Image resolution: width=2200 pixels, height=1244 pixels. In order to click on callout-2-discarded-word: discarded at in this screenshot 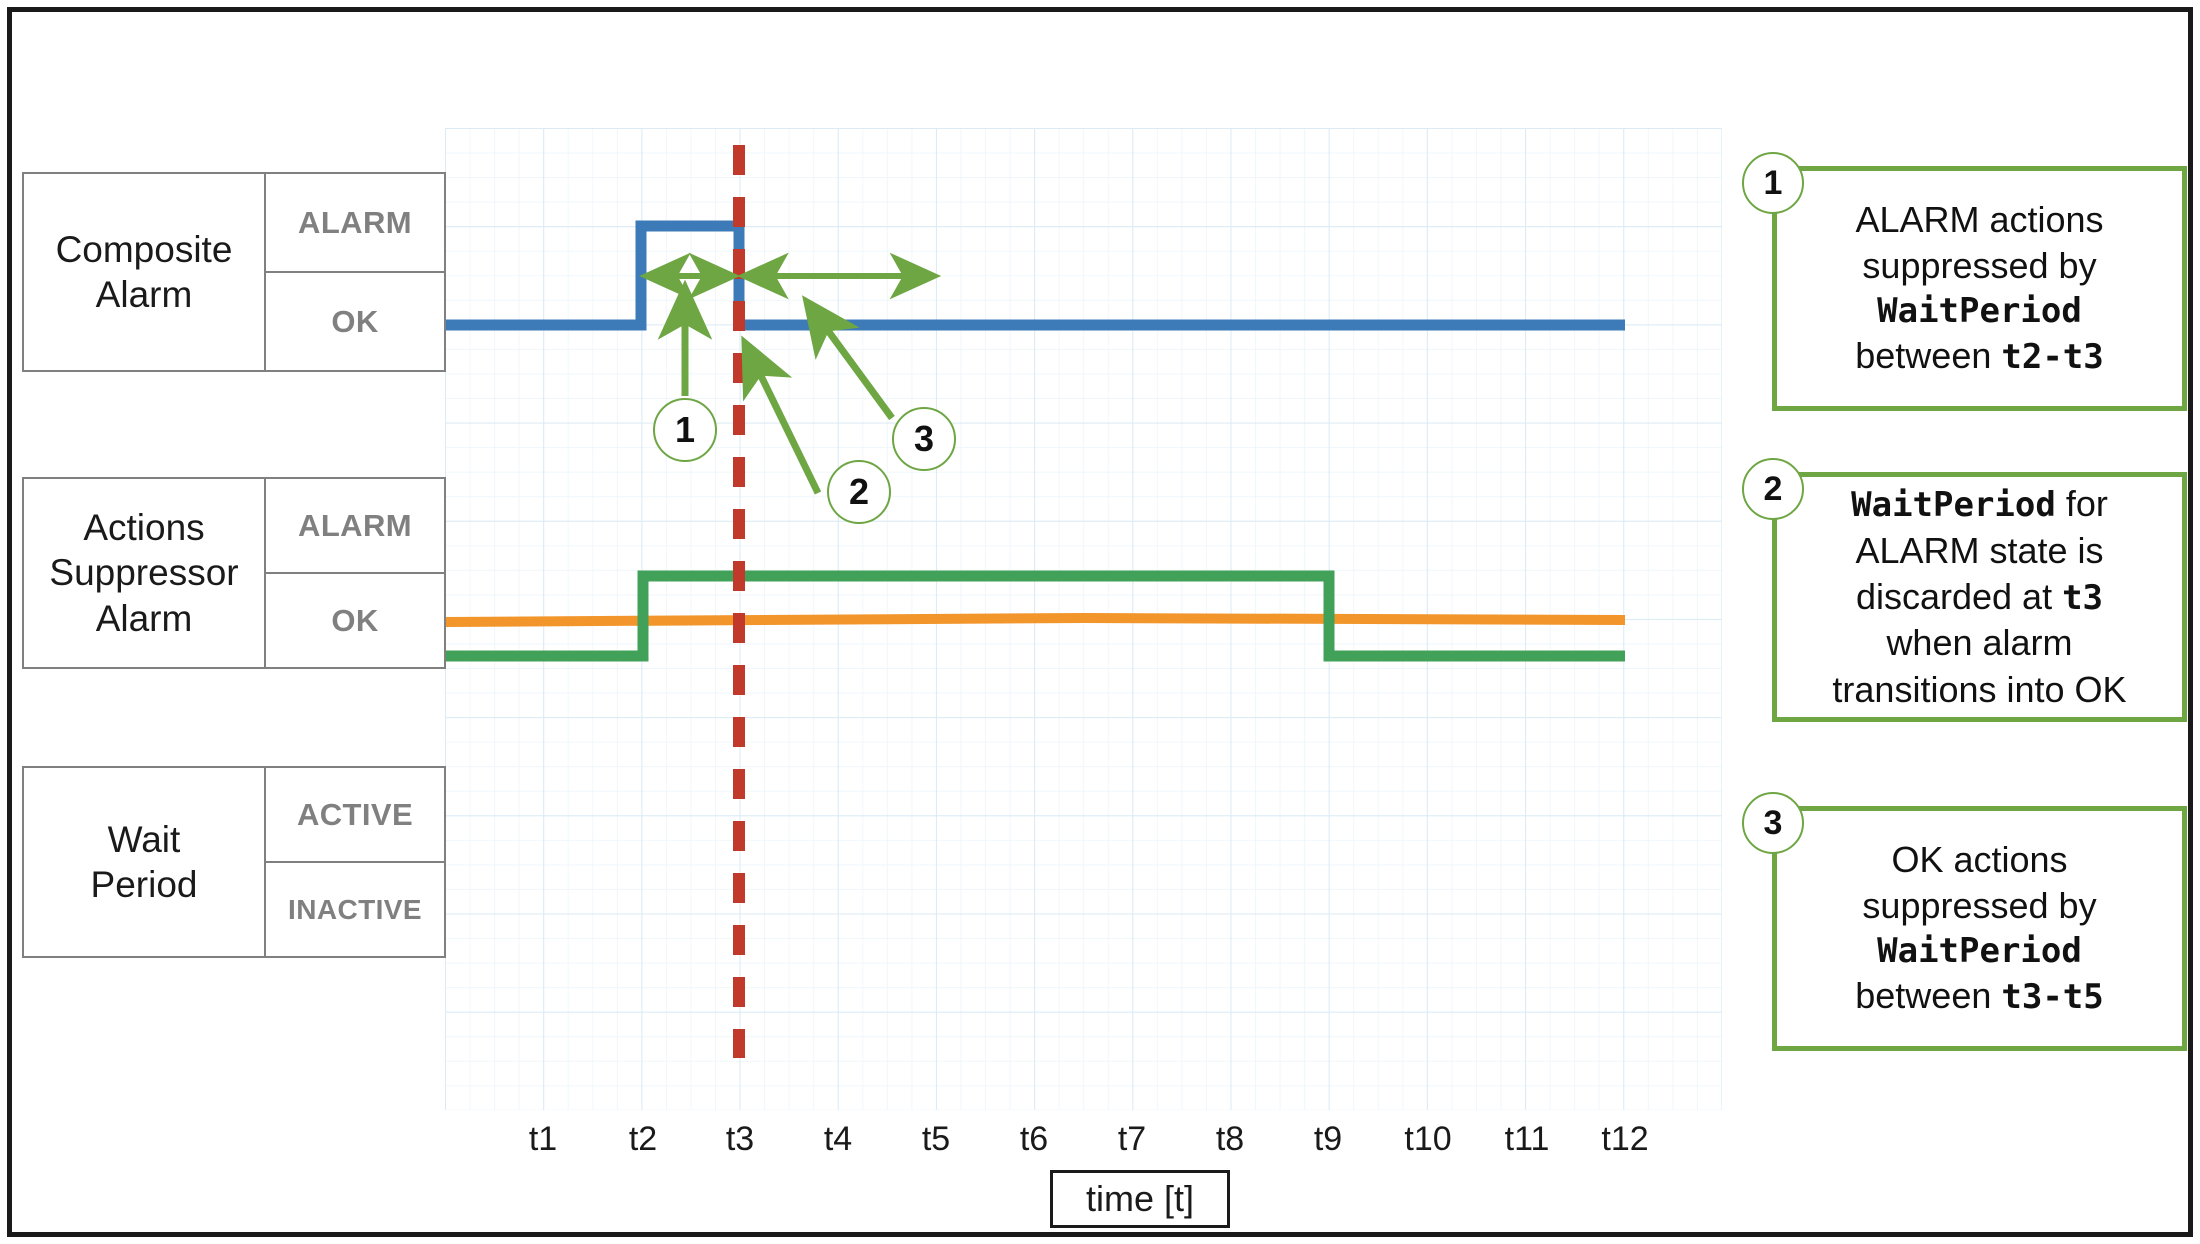, I will do `click(1959, 596)`.